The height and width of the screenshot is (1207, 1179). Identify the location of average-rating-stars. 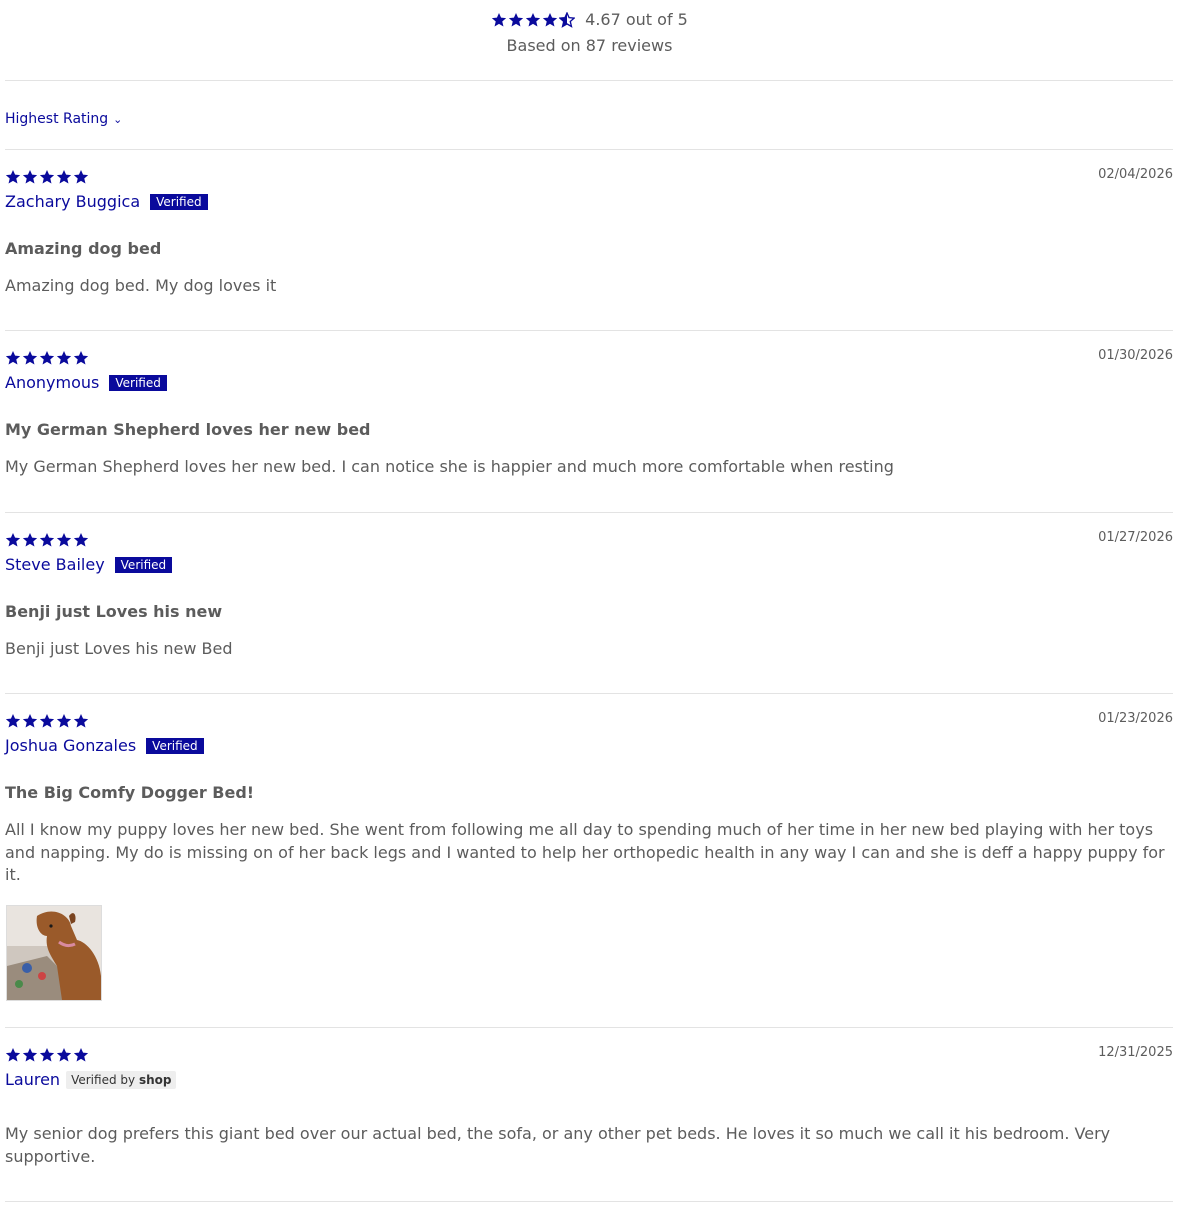
(533, 20).